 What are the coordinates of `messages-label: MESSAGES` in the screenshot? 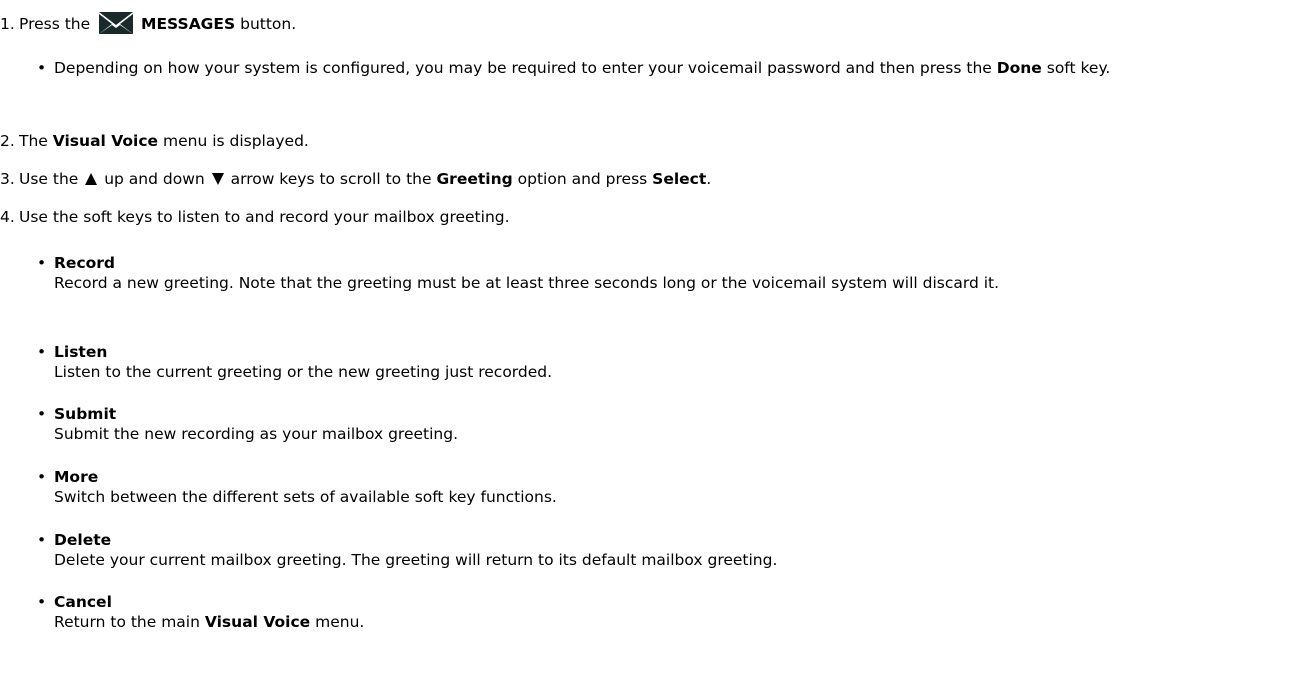 It's located at (188, 24).